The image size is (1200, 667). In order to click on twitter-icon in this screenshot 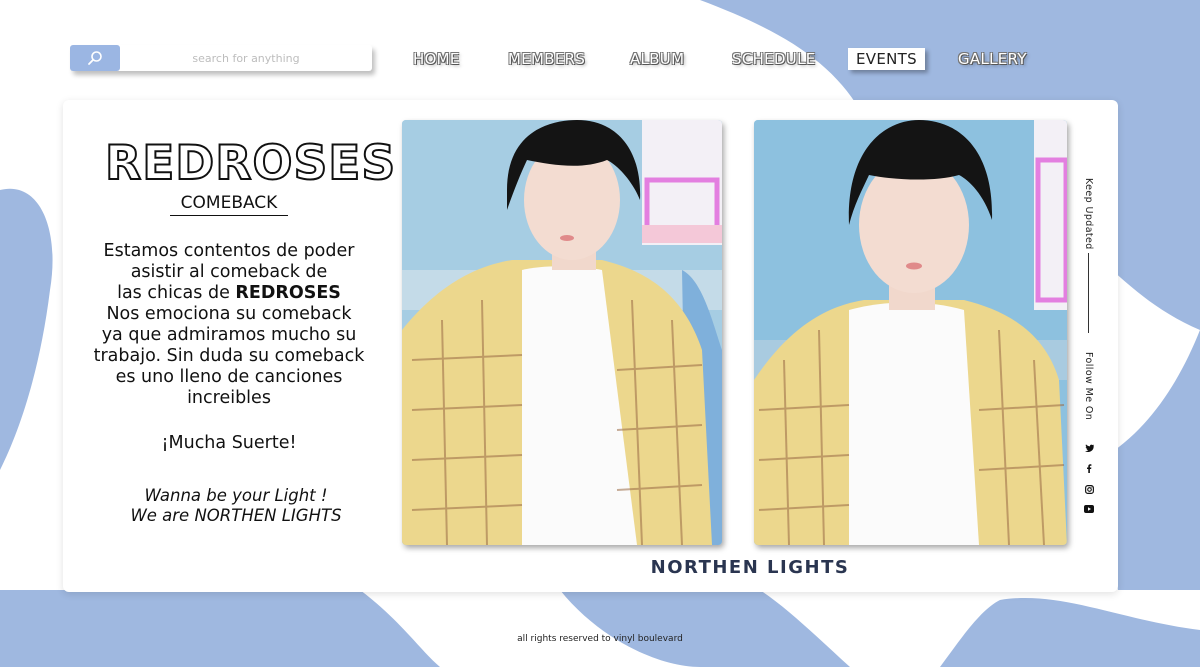, I will do `click(1089, 448)`.